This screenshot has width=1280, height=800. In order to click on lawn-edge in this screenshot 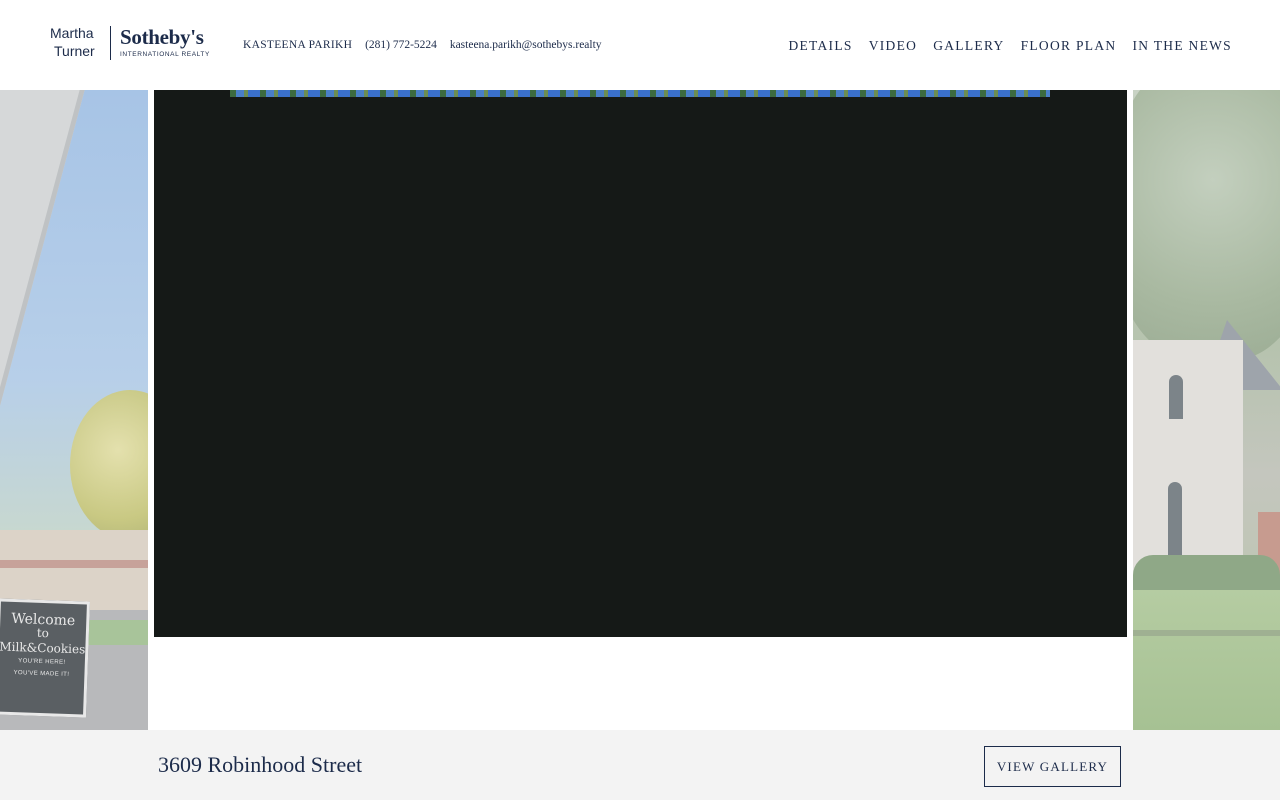, I will do `click(1206, 633)`.